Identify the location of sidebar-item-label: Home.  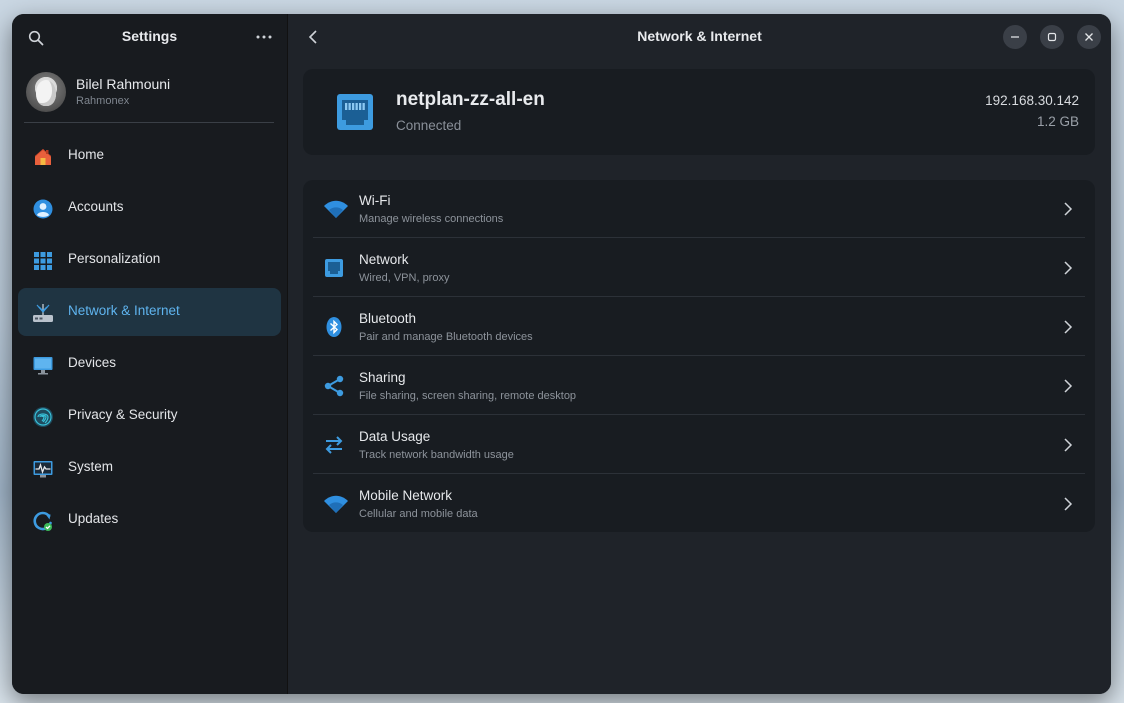
(86, 154).